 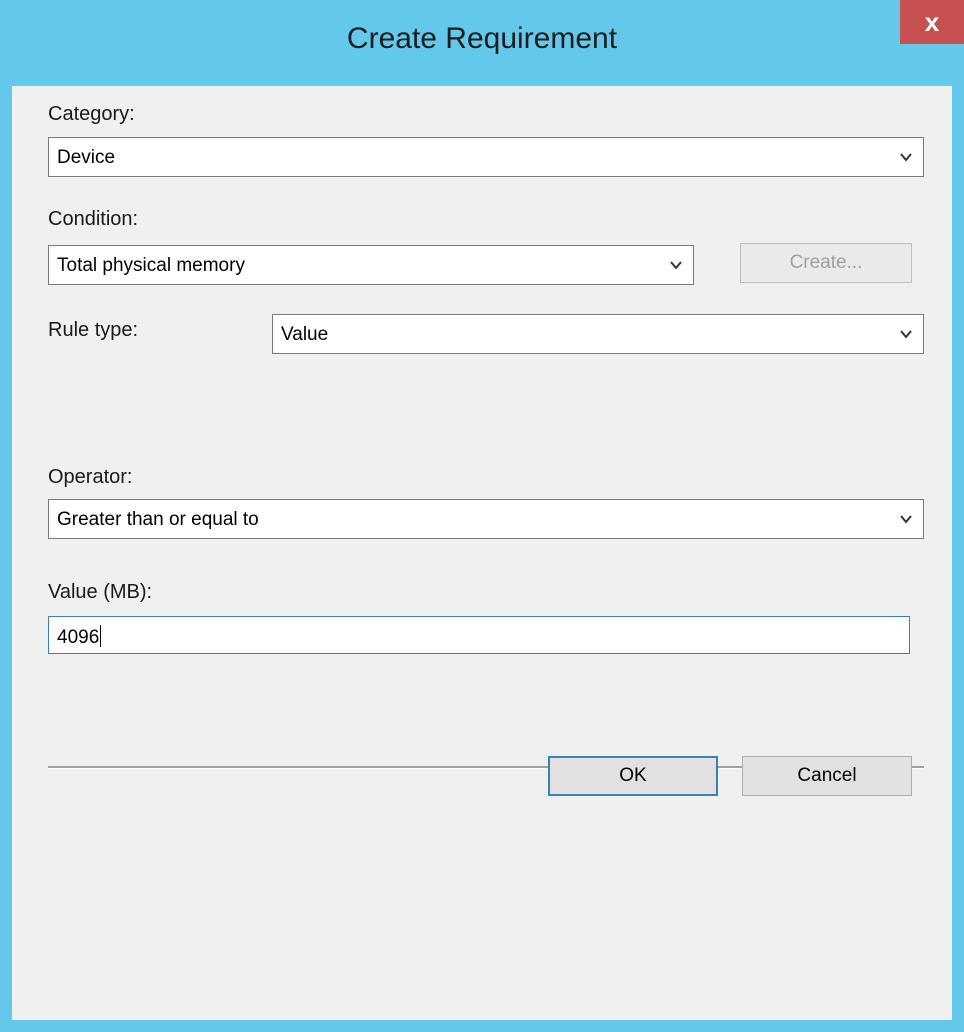 What do you see at coordinates (633, 776) in the screenshot?
I see `ok-button: OK` at bounding box center [633, 776].